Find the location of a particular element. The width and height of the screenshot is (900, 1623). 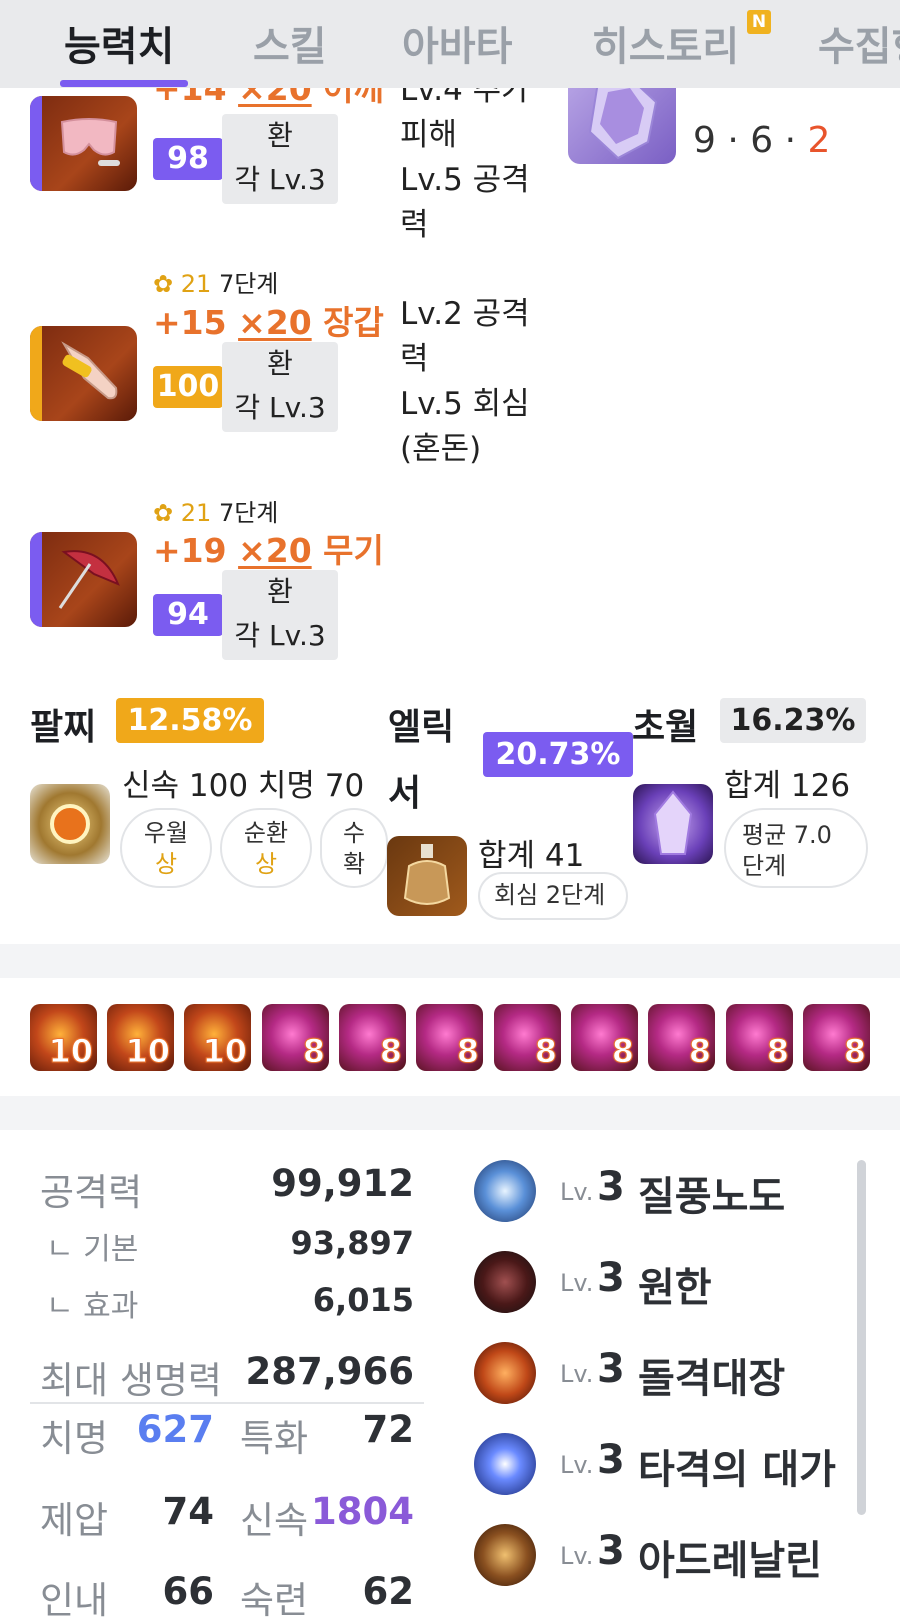

quality-badge: 94 is located at coordinates (188, 615).